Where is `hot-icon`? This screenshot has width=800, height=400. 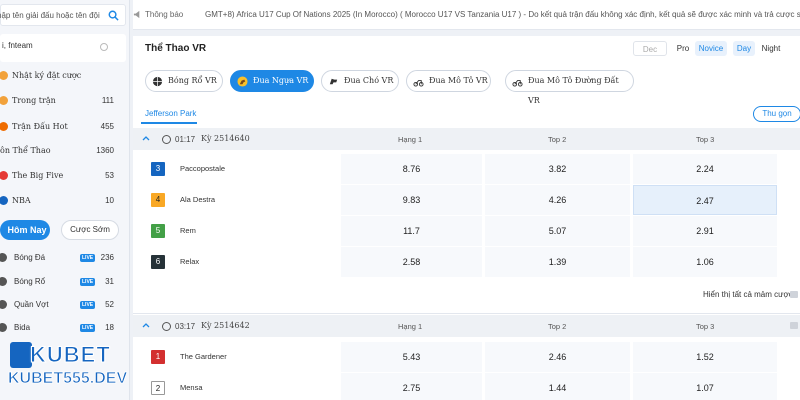
hot-icon is located at coordinates (4, 126).